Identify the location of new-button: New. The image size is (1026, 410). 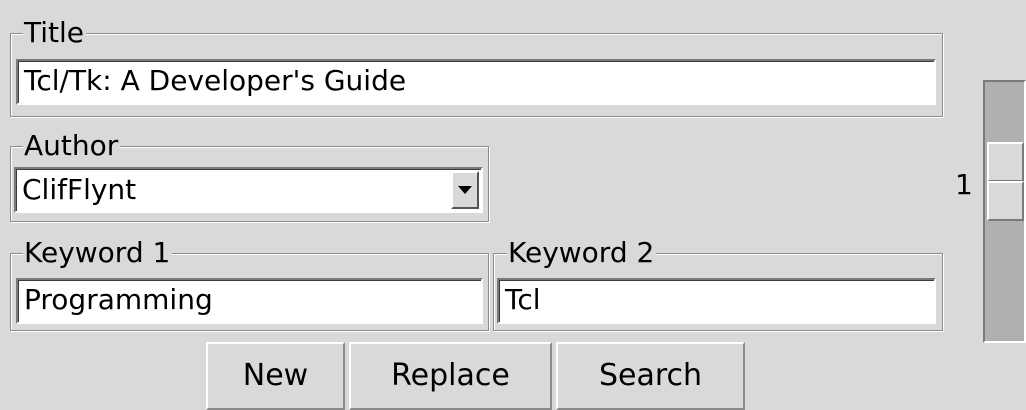
(275, 376).